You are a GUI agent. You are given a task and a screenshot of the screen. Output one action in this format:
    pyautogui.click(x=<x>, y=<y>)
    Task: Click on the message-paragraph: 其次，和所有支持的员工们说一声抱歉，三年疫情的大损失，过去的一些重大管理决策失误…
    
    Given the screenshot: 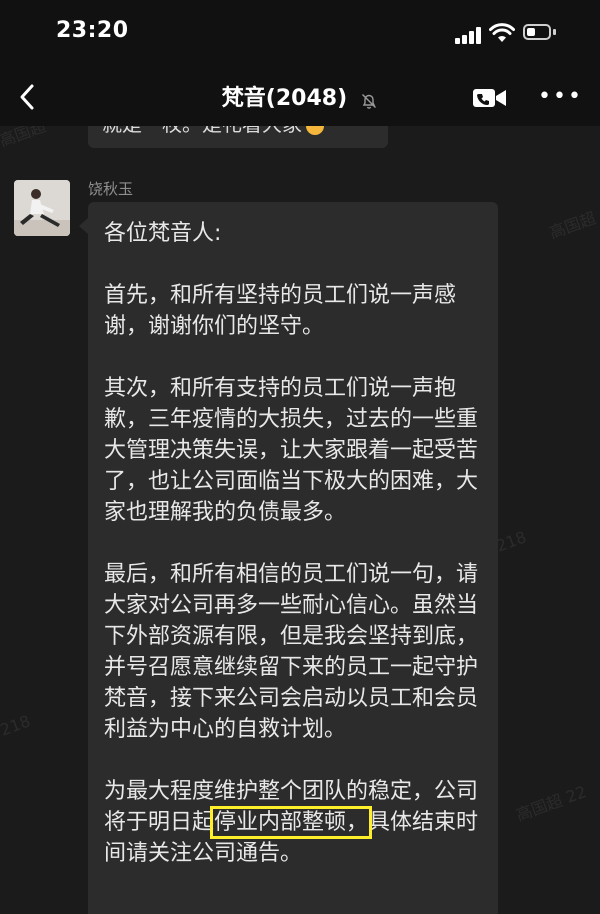 What is the action you would take?
    pyautogui.click(x=291, y=450)
    